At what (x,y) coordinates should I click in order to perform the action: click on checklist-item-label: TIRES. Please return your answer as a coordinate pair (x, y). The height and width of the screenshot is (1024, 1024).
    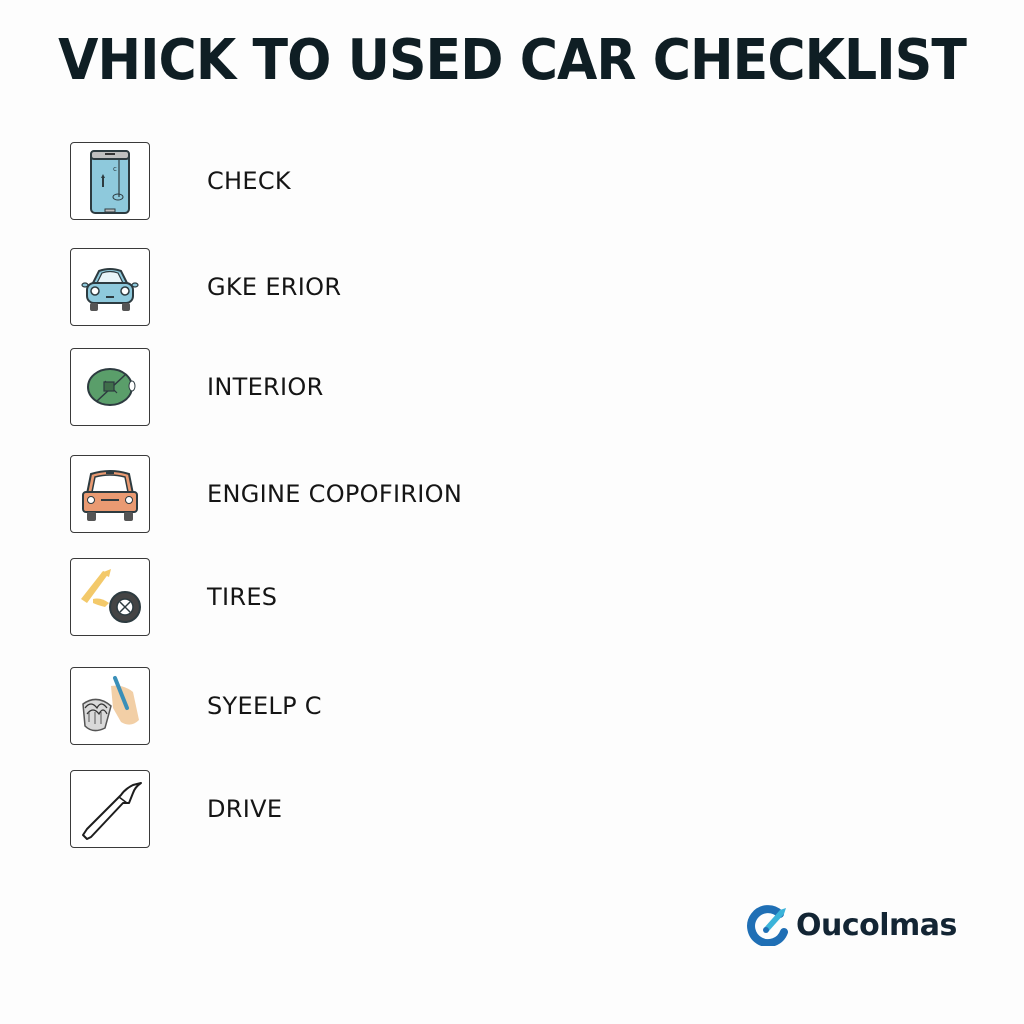
    Looking at the image, I should click on (242, 597).